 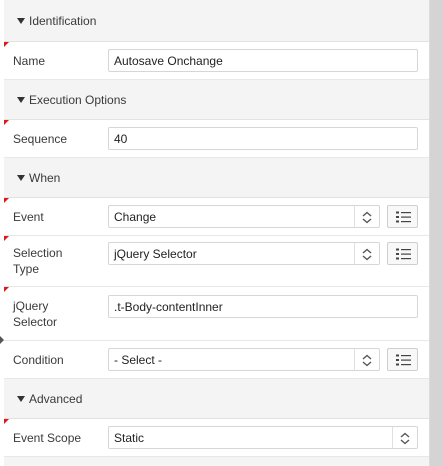 I want to click on condition-value: - Select -, so click(x=138, y=359).